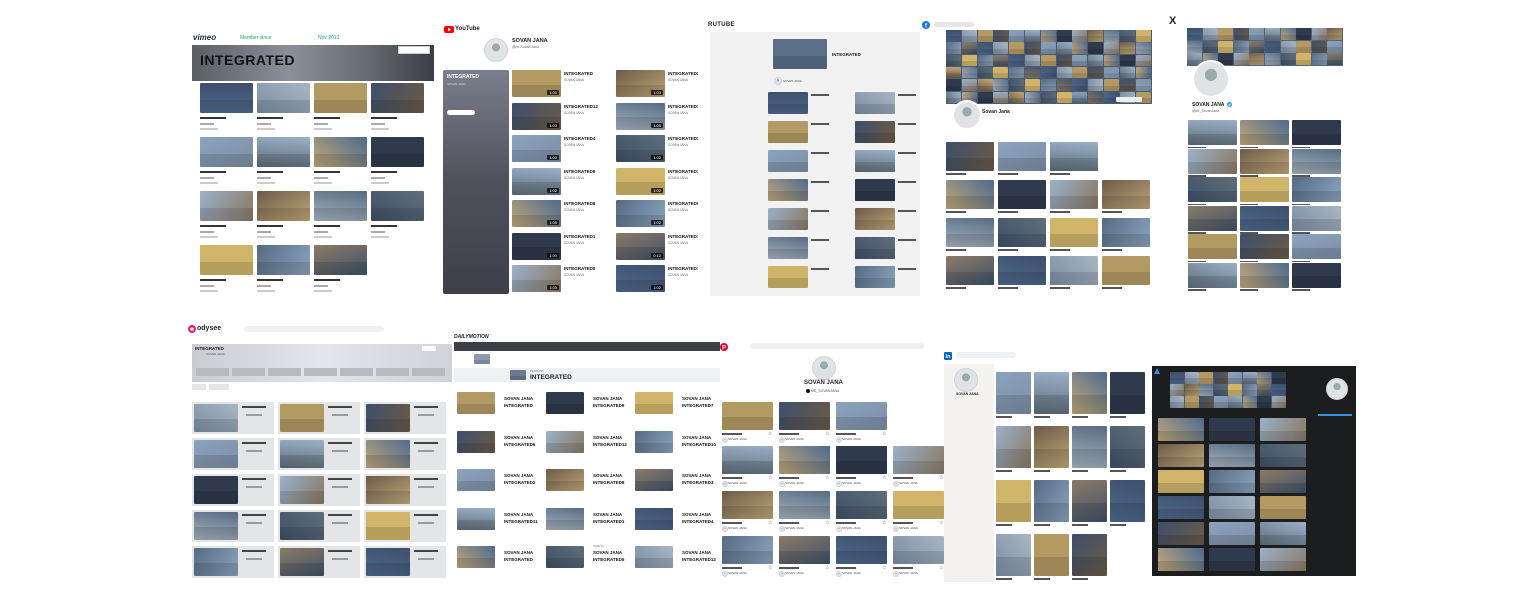 The image size is (1520, 596). Describe the element at coordinates (800, 54) in the screenshot. I see `rutube-playlist-cover` at that location.